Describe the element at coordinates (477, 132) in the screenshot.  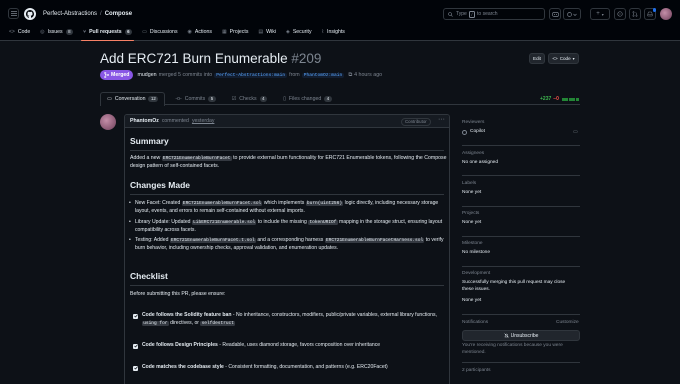
I see `reviewer-name: Copilot` at that location.